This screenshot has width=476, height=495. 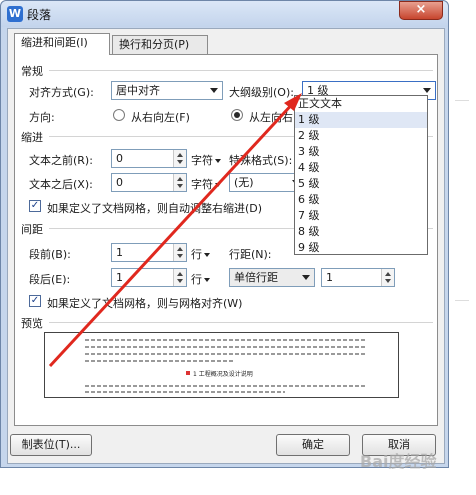 What do you see at coordinates (39, 15) in the screenshot?
I see `dialog-title: 段落` at bounding box center [39, 15].